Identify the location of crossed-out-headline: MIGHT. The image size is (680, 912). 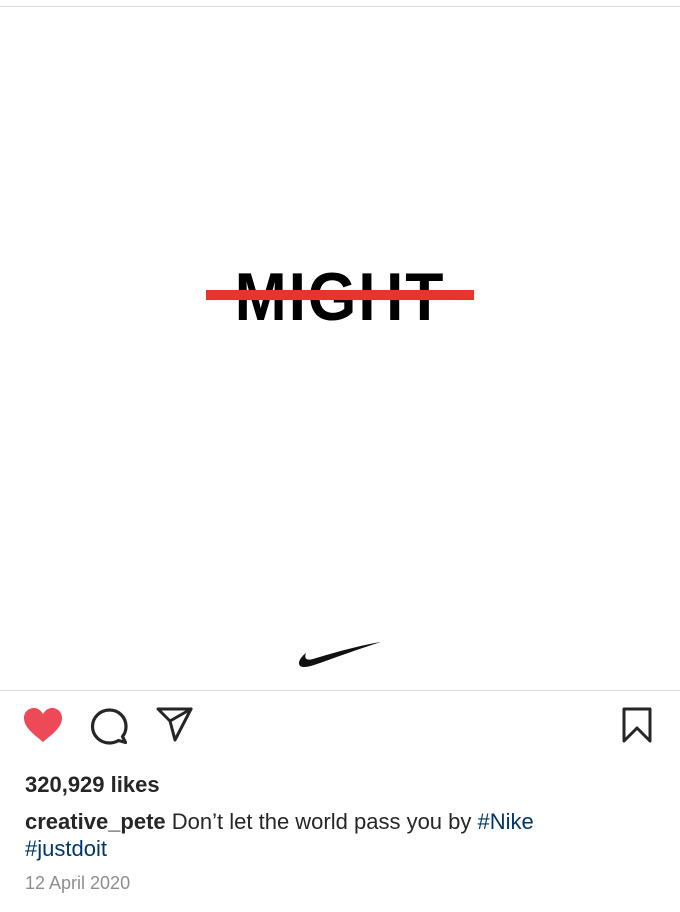
(340, 297).